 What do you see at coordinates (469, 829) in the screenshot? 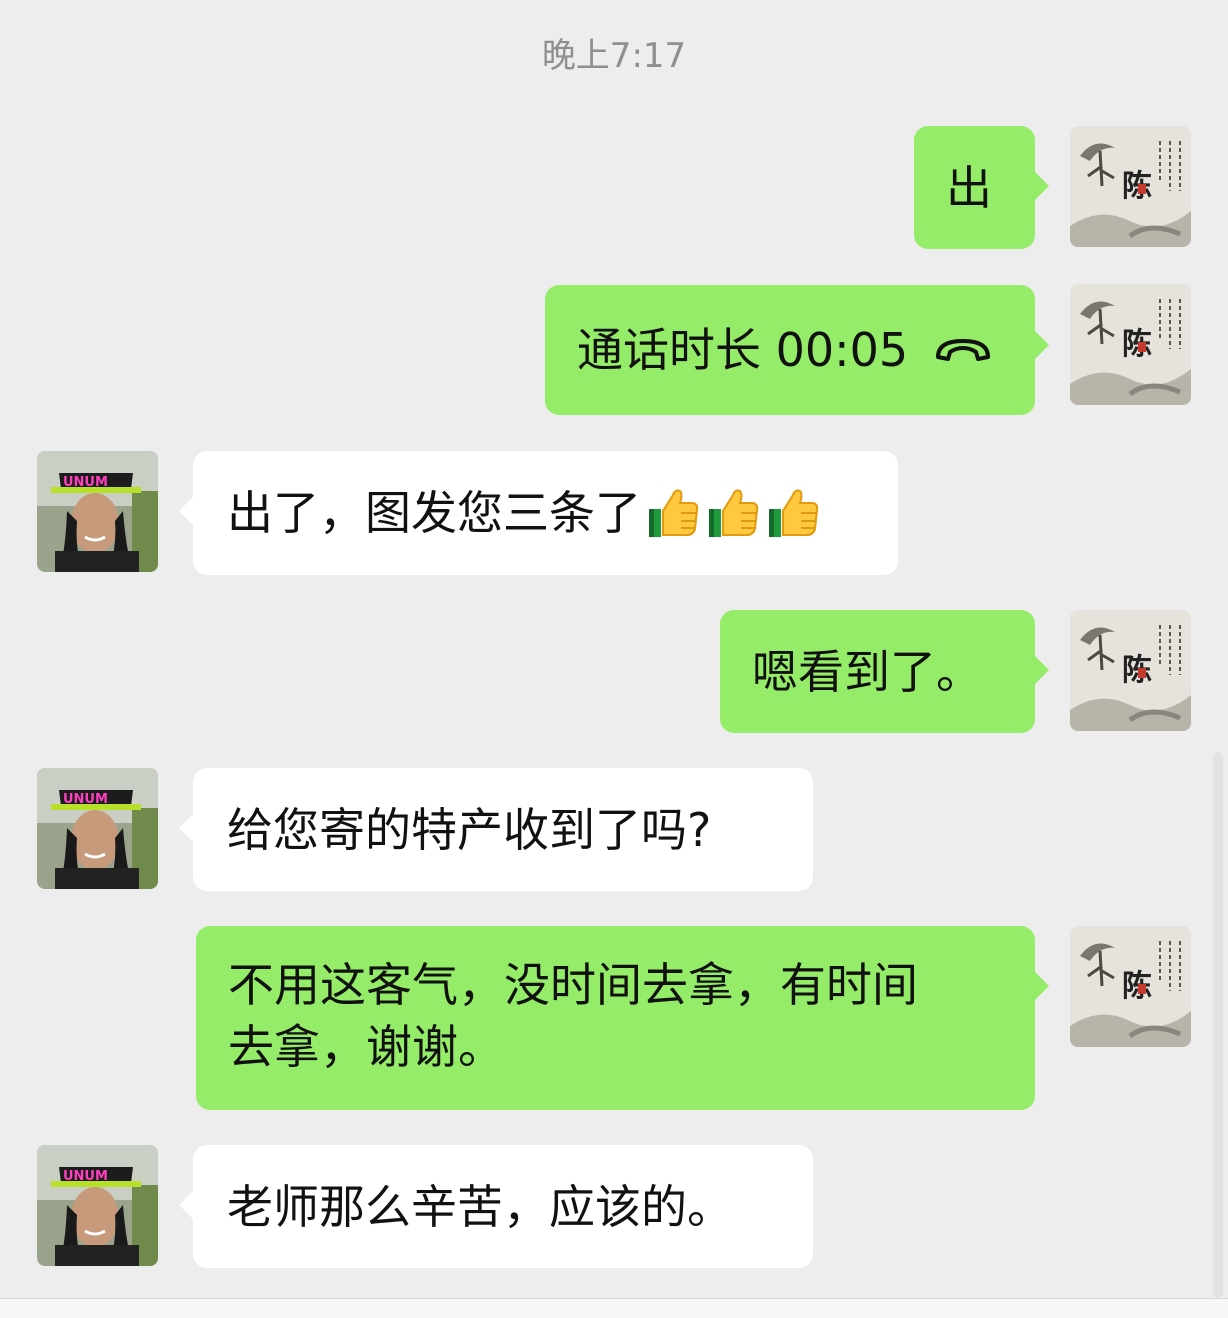
I see `message-text: 给您寄的特产收到了吗?` at bounding box center [469, 829].